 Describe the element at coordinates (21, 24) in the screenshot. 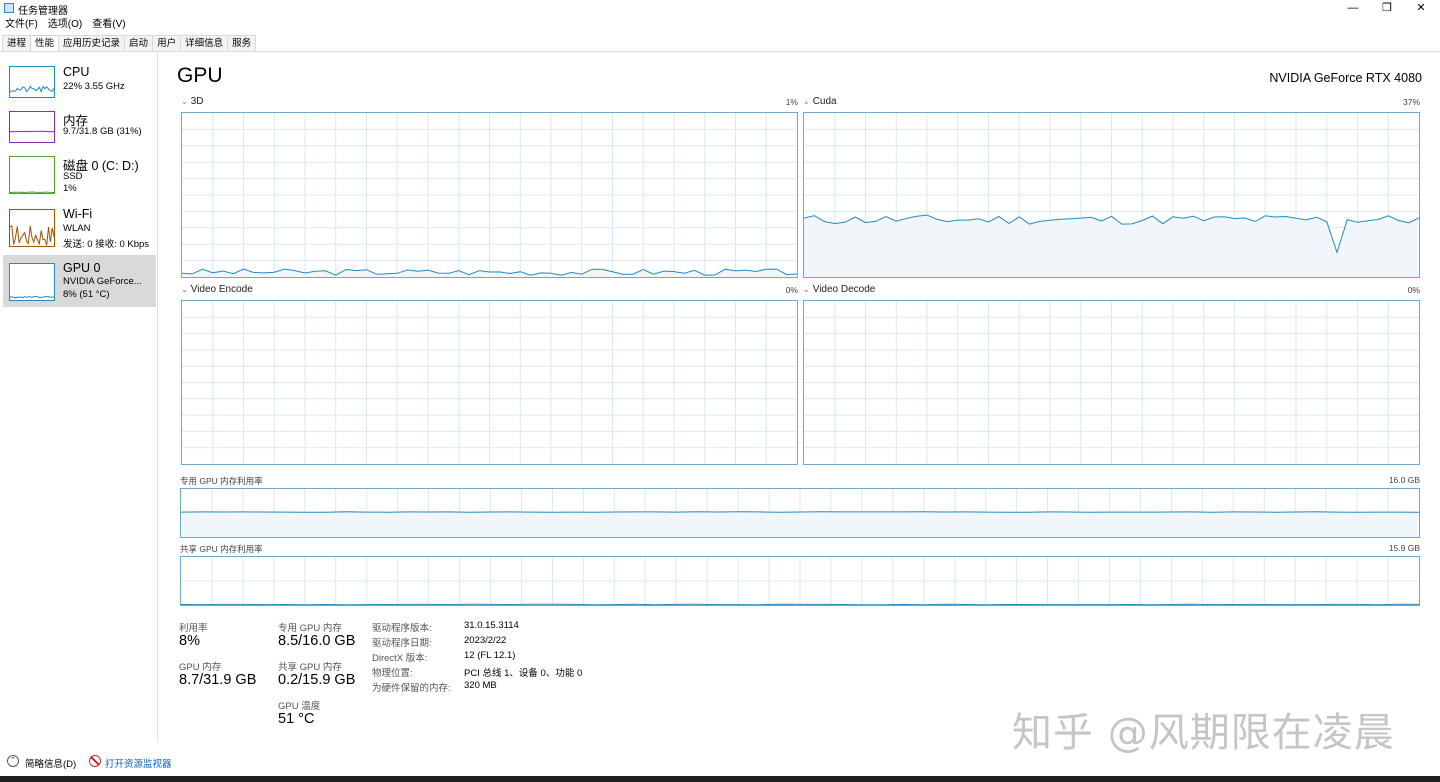

I see `menu-file: 文件(F)` at that location.